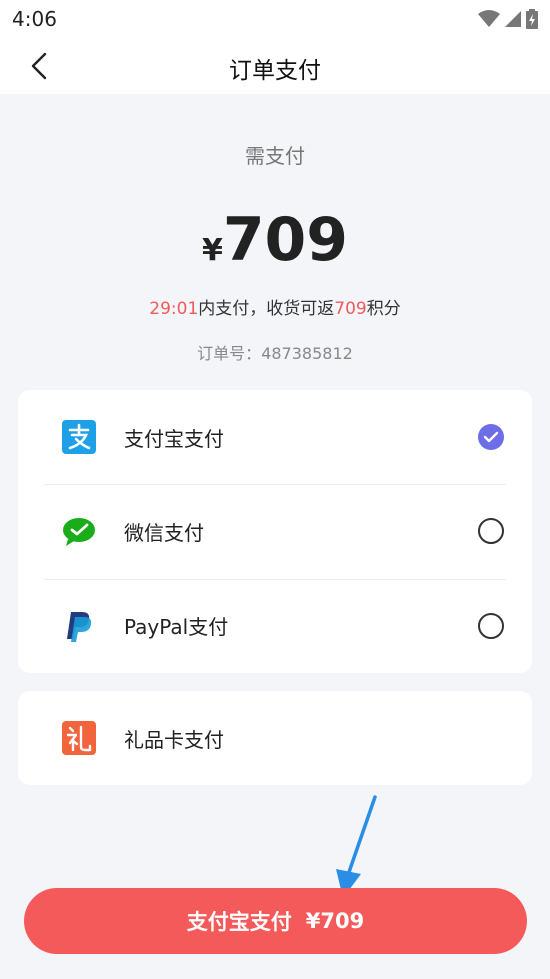 Image resolution: width=550 pixels, height=979 pixels. I want to click on pay-button-label: 支付宝支付, so click(239, 922).